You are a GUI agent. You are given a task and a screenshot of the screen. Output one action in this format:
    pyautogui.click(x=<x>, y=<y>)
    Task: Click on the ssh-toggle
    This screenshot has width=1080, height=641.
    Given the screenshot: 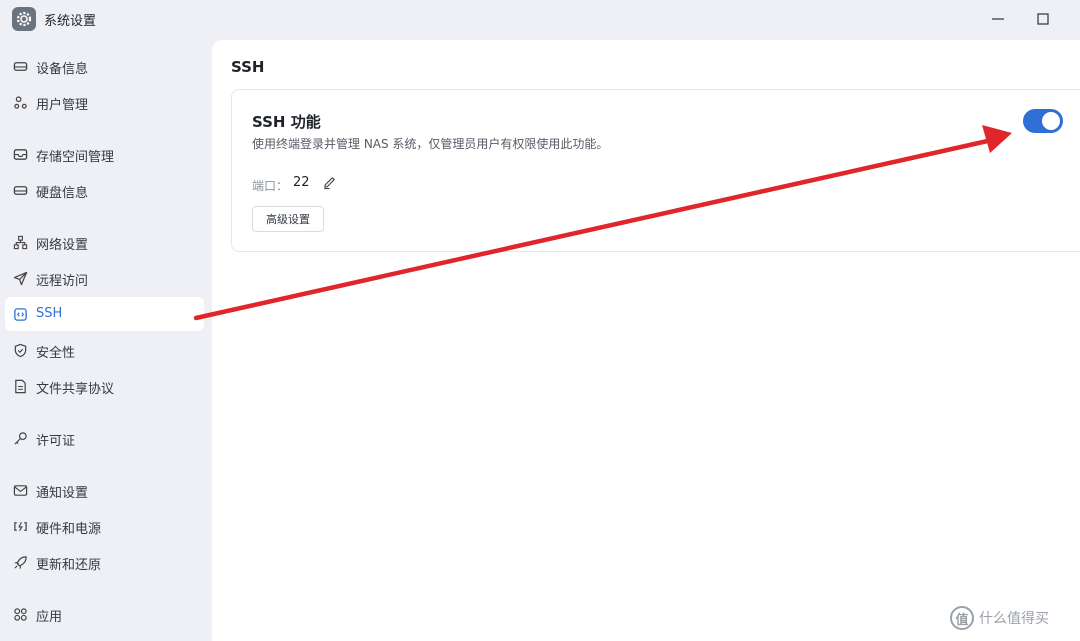 What is the action you would take?
    pyautogui.click(x=1043, y=121)
    